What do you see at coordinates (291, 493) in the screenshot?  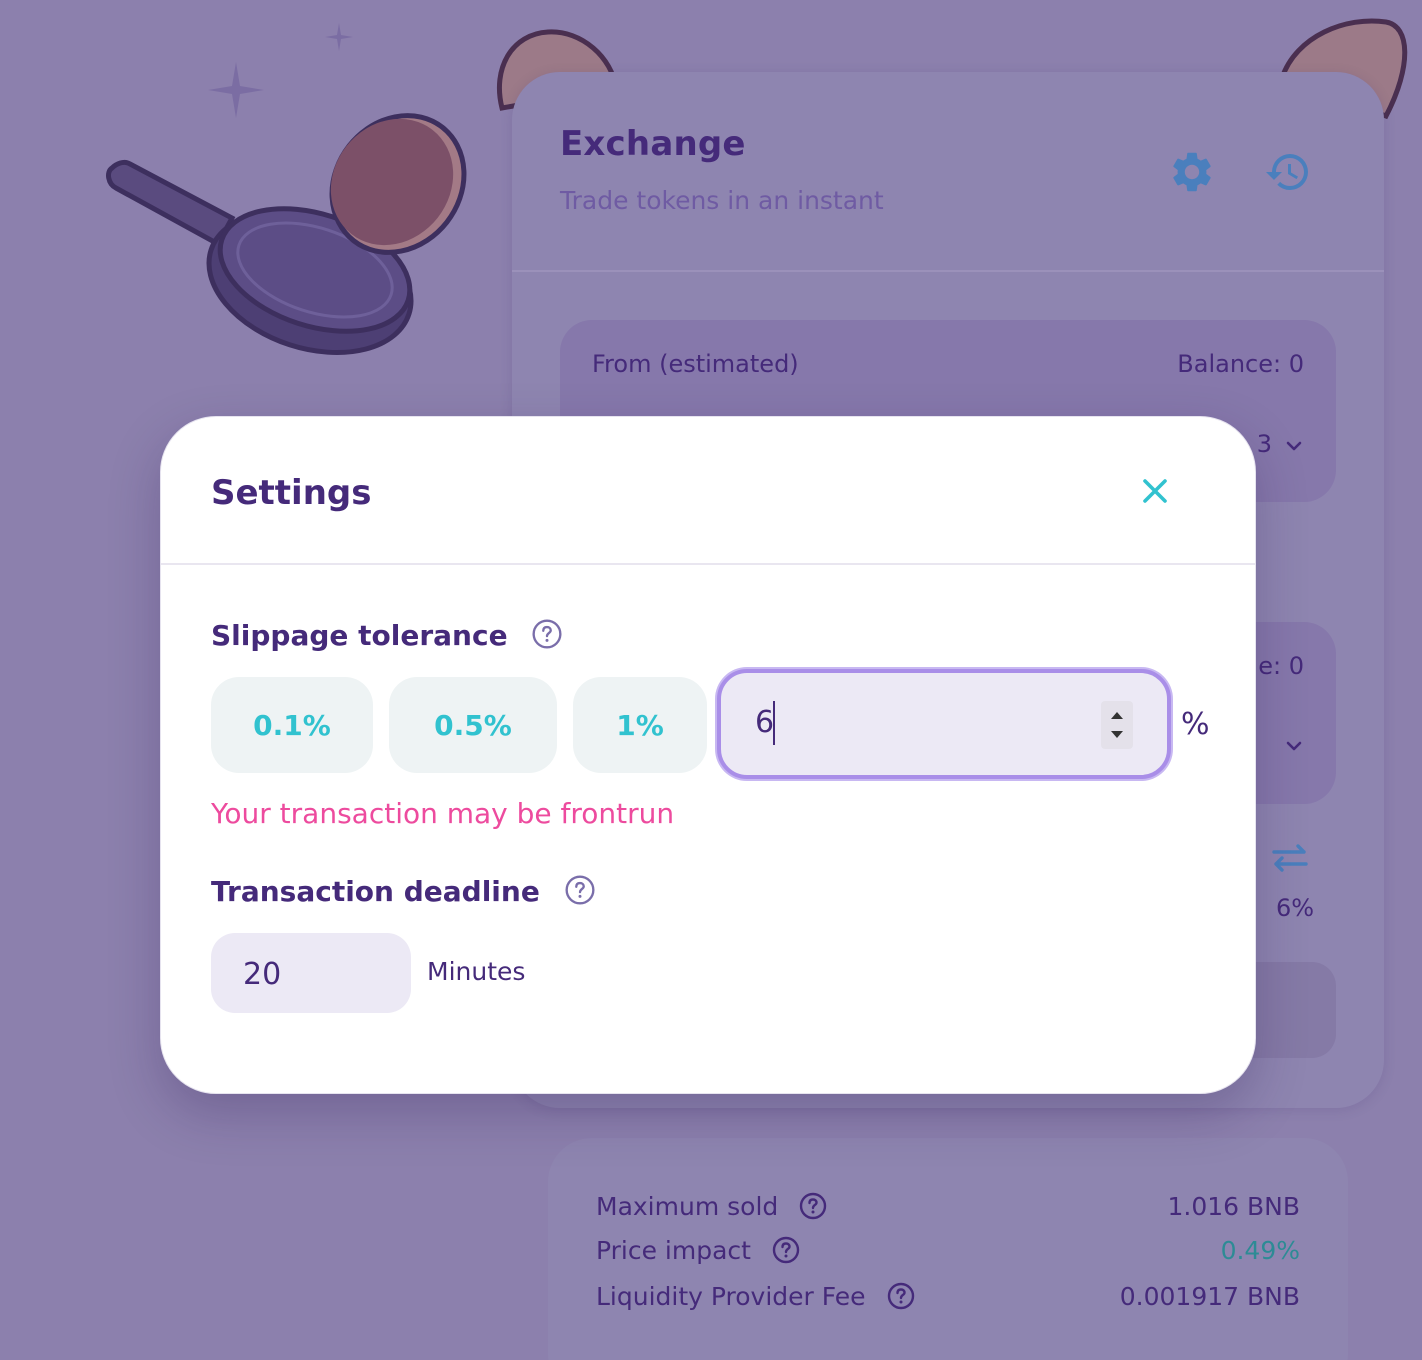 I see `modal-title: Settings` at bounding box center [291, 493].